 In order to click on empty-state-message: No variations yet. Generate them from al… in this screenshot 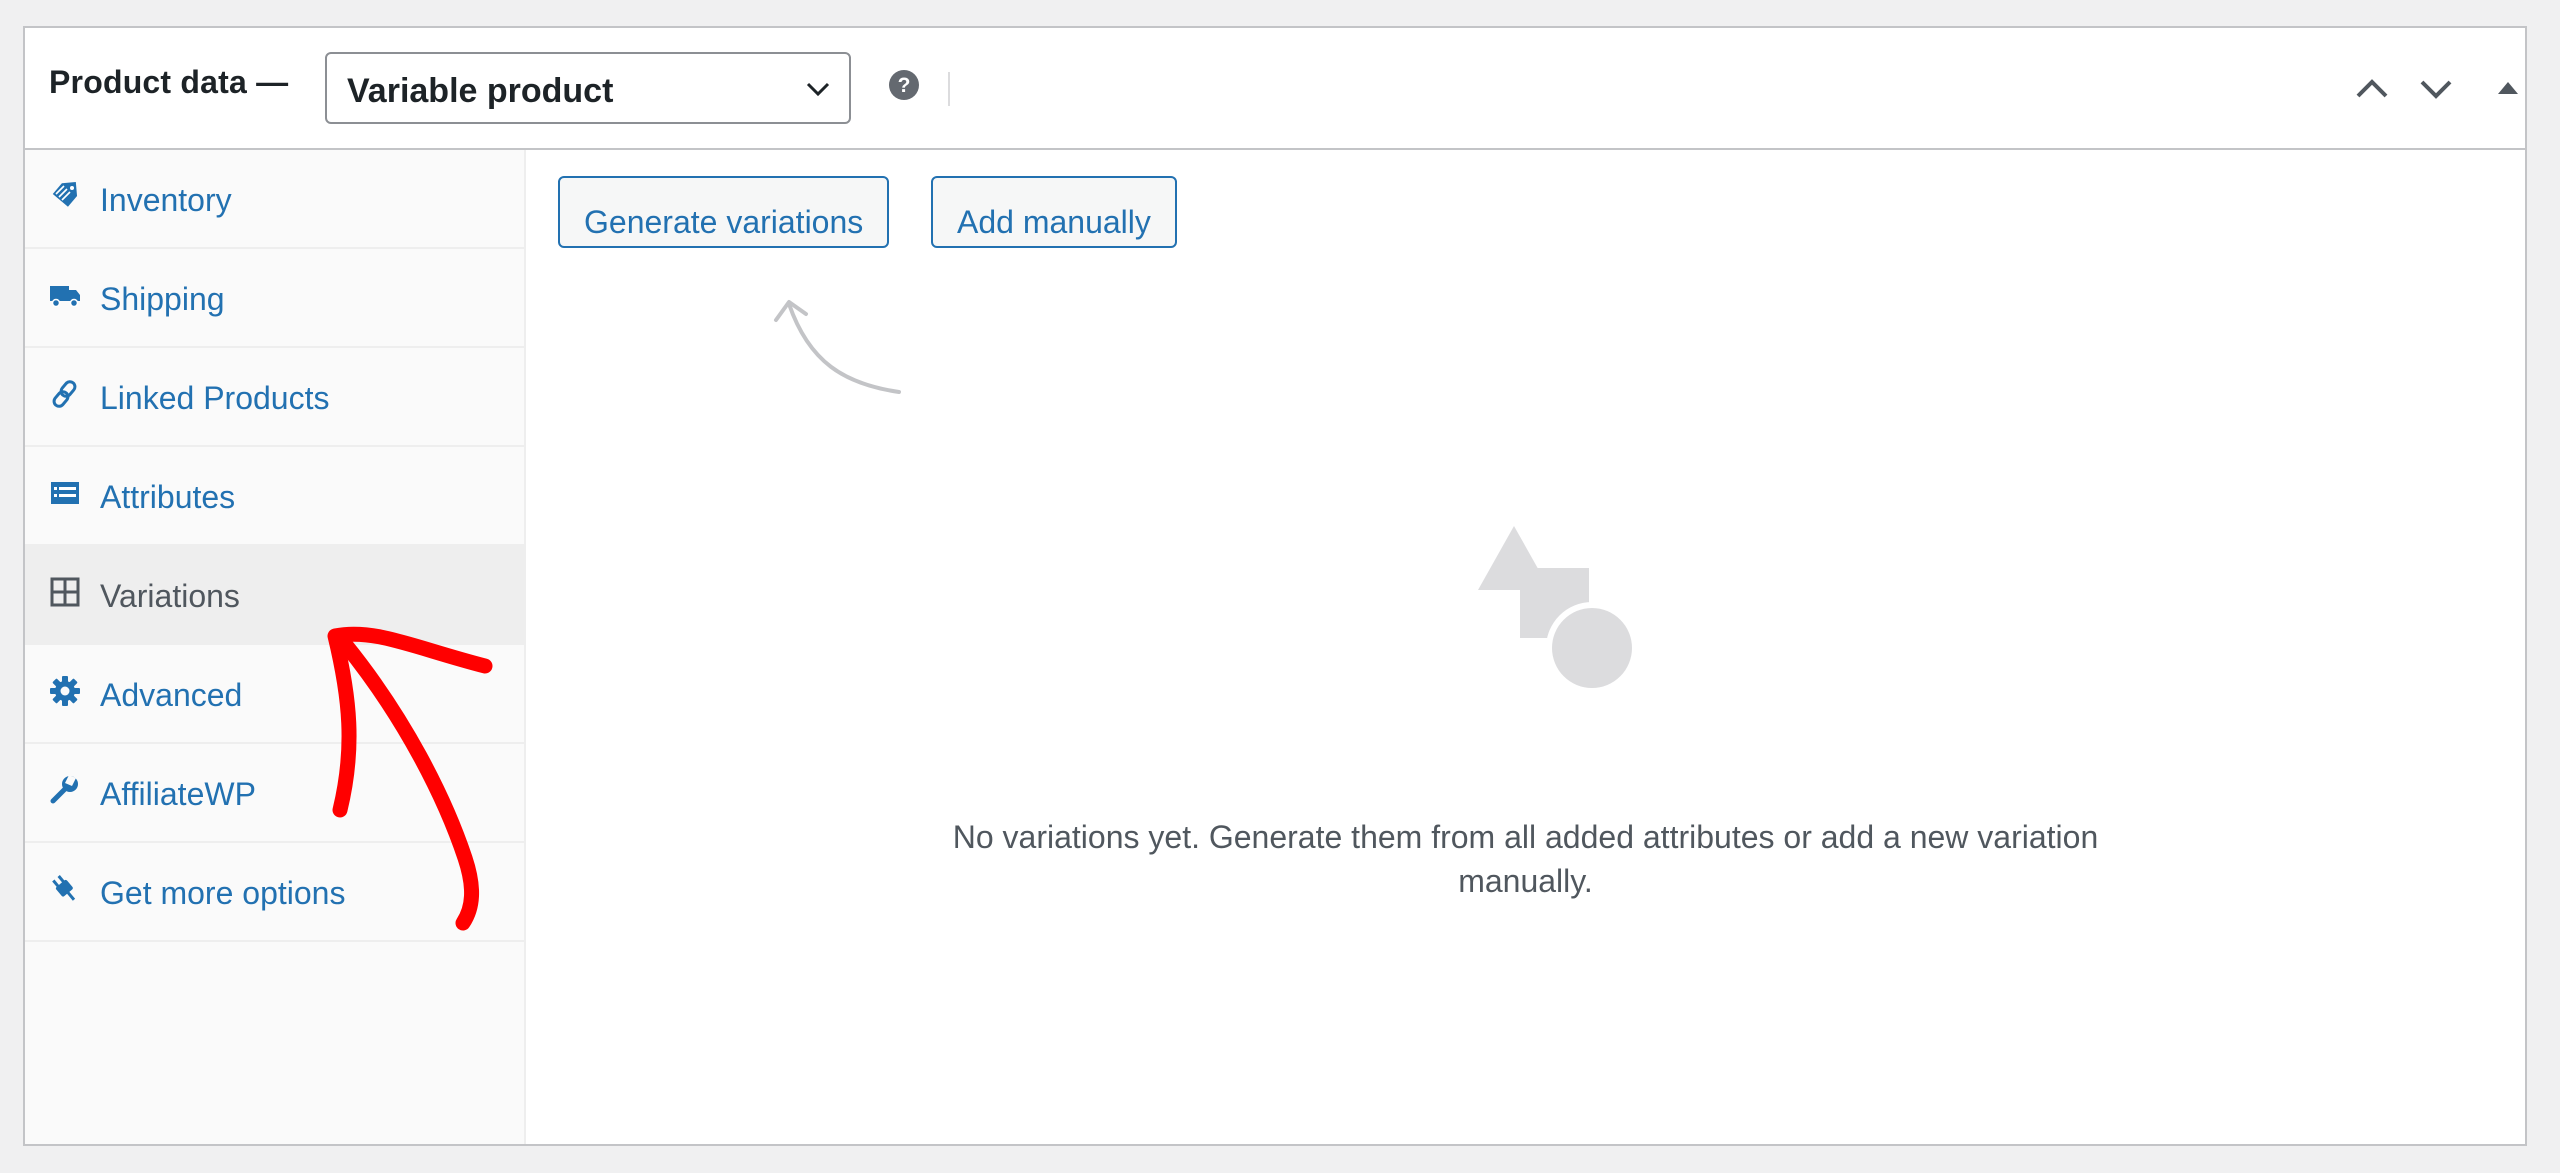, I will do `click(1525, 859)`.